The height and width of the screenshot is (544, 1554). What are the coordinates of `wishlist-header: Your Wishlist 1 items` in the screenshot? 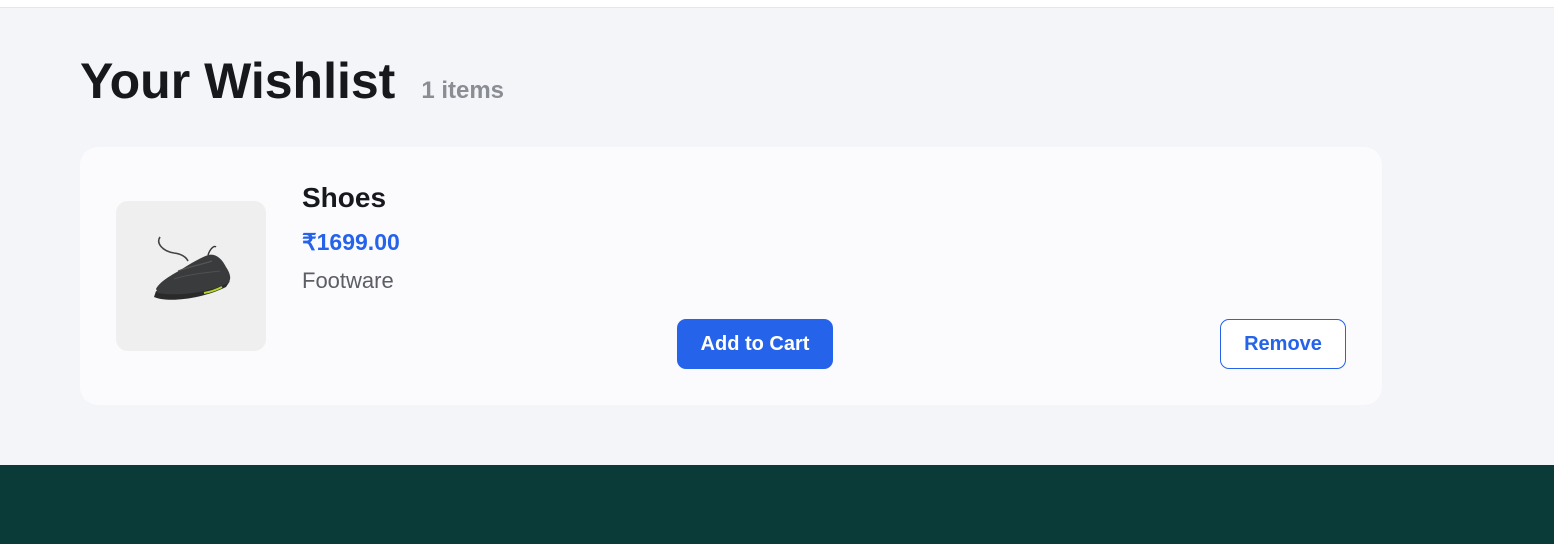 It's located at (292, 81).